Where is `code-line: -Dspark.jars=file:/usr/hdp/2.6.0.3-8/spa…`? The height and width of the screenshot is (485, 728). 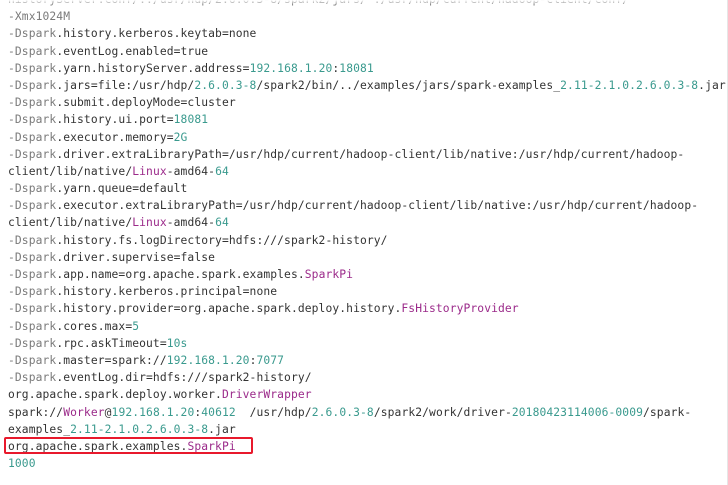 code-line: -Dspark.jars=file:/usr/hdp/2.6.0.3-8/spa… is located at coordinates (367, 85).